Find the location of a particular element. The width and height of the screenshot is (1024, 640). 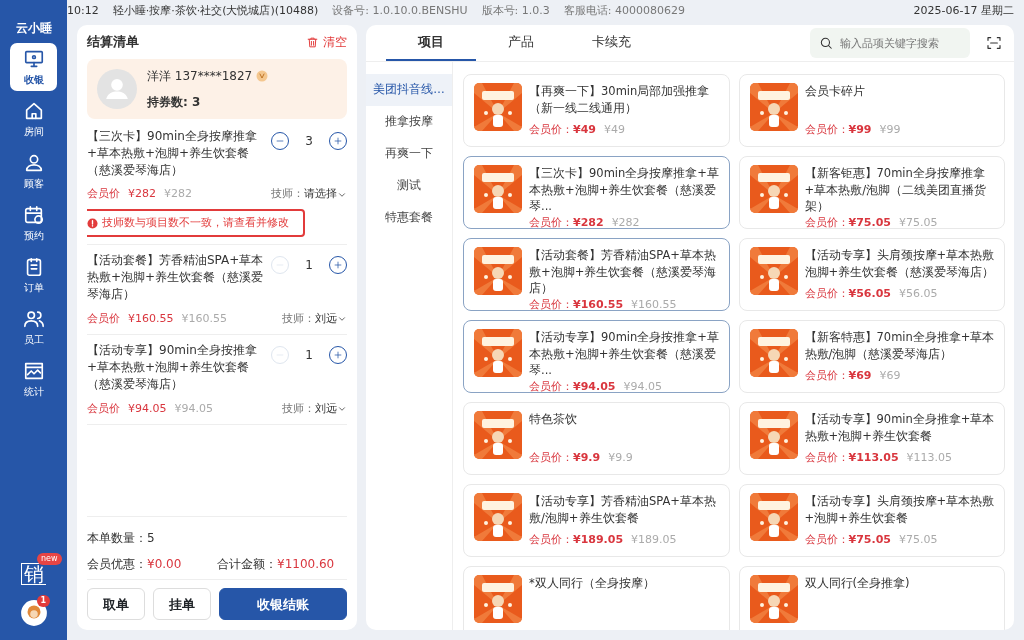

status-time: 10:12 is located at coordinates (83, 10).